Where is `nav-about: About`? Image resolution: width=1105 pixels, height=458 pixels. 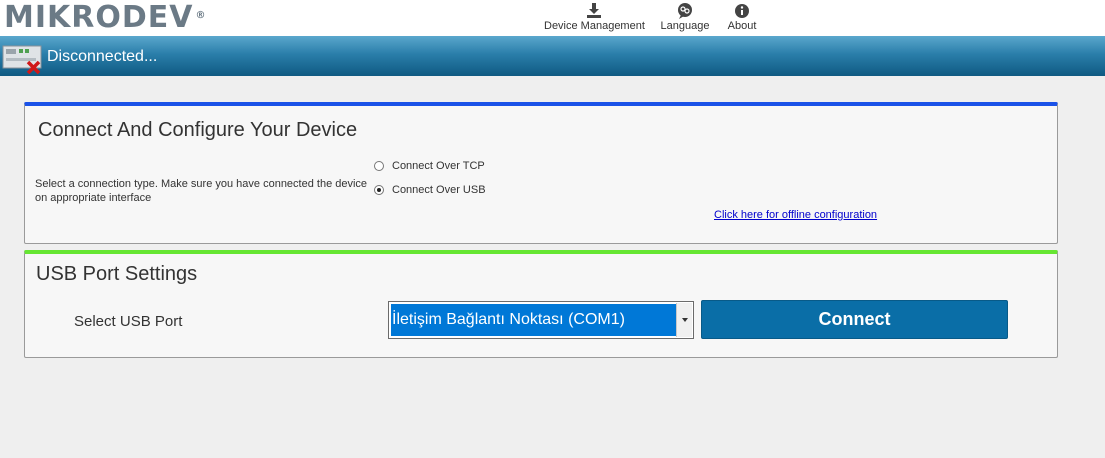 nav-about: About is located at coordinates (742, 18).